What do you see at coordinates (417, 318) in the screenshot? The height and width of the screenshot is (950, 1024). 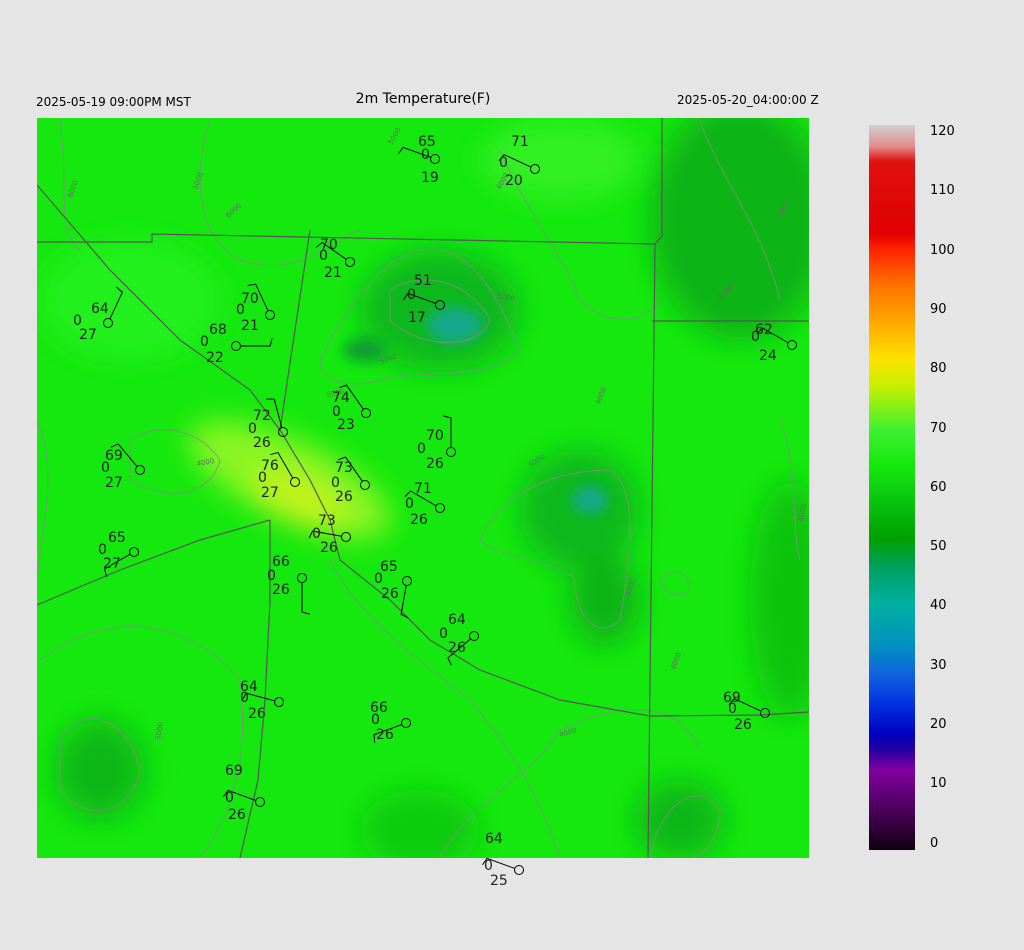 I see `station-pressure-value: 17` at bounding box center [417, 318].